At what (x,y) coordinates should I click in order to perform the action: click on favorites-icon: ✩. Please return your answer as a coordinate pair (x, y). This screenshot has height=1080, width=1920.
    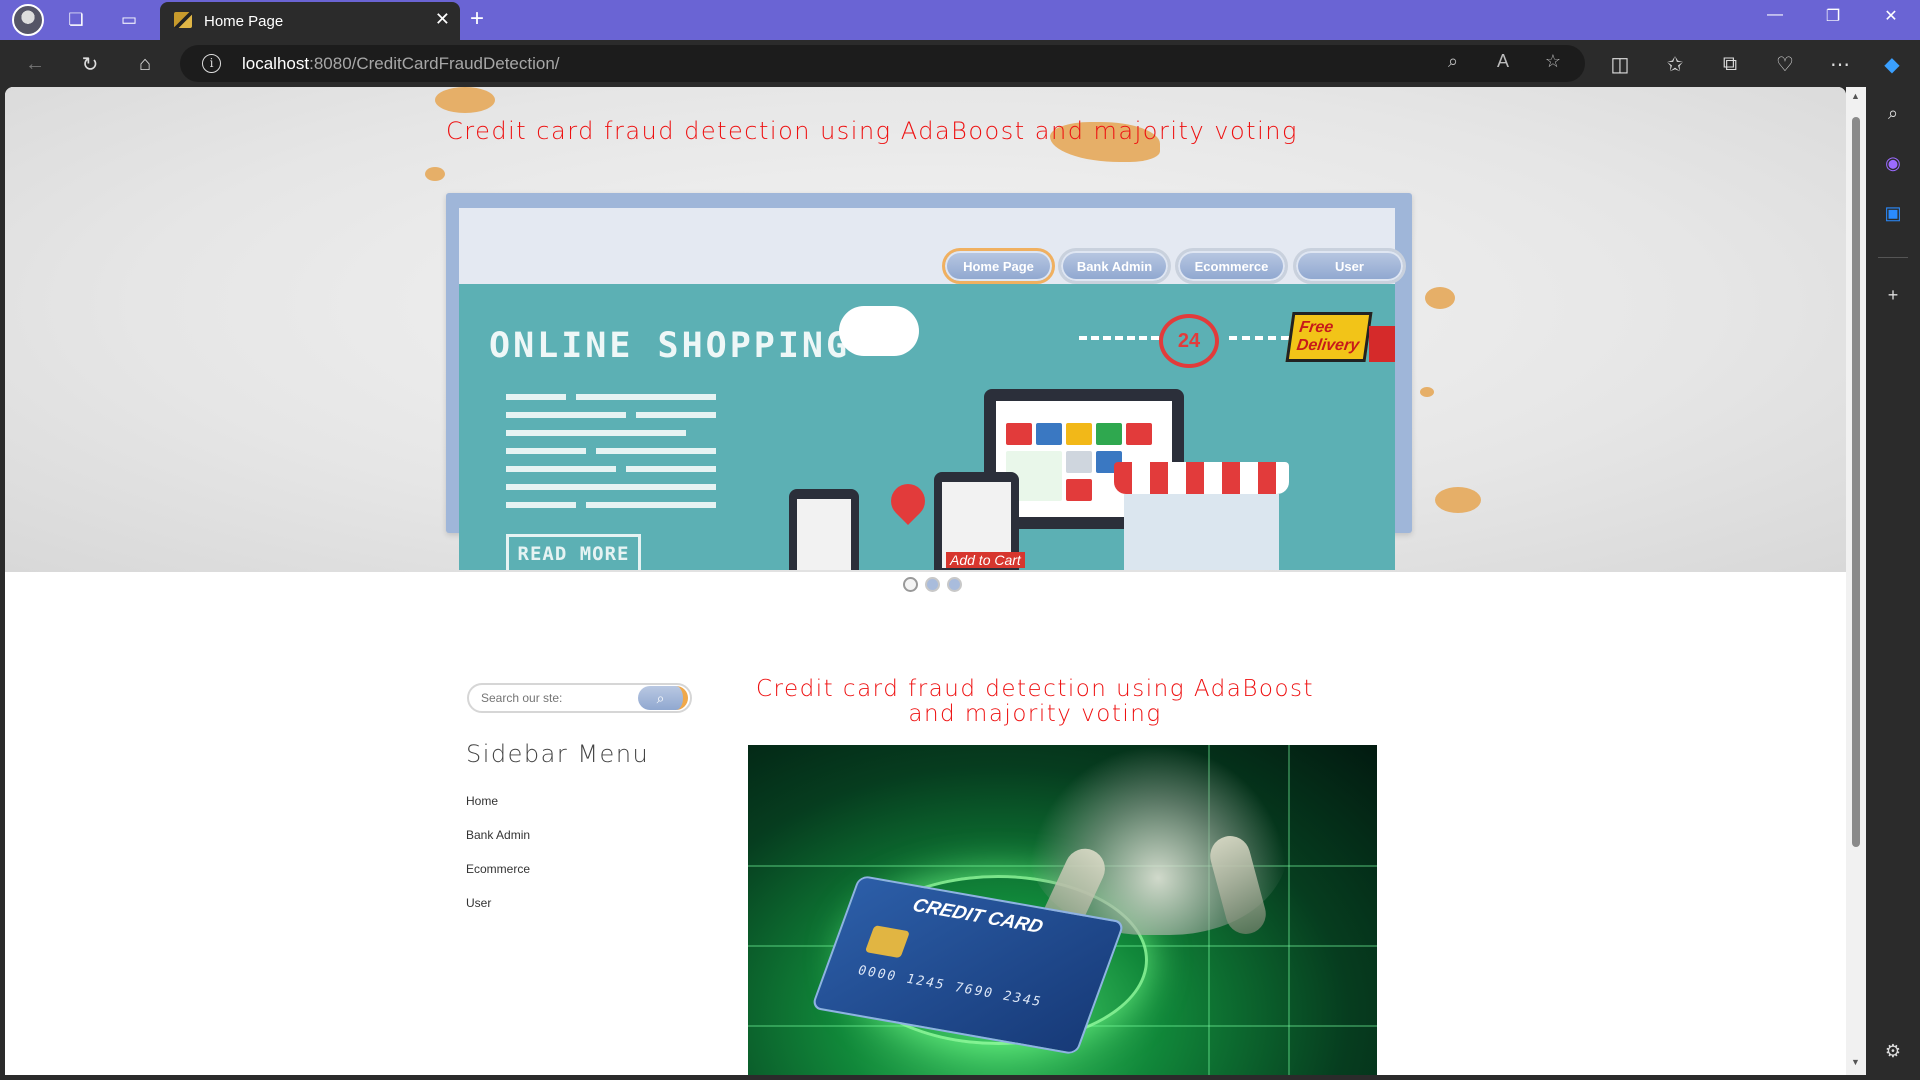
    Looking at the image, I should click on (1675, 64).